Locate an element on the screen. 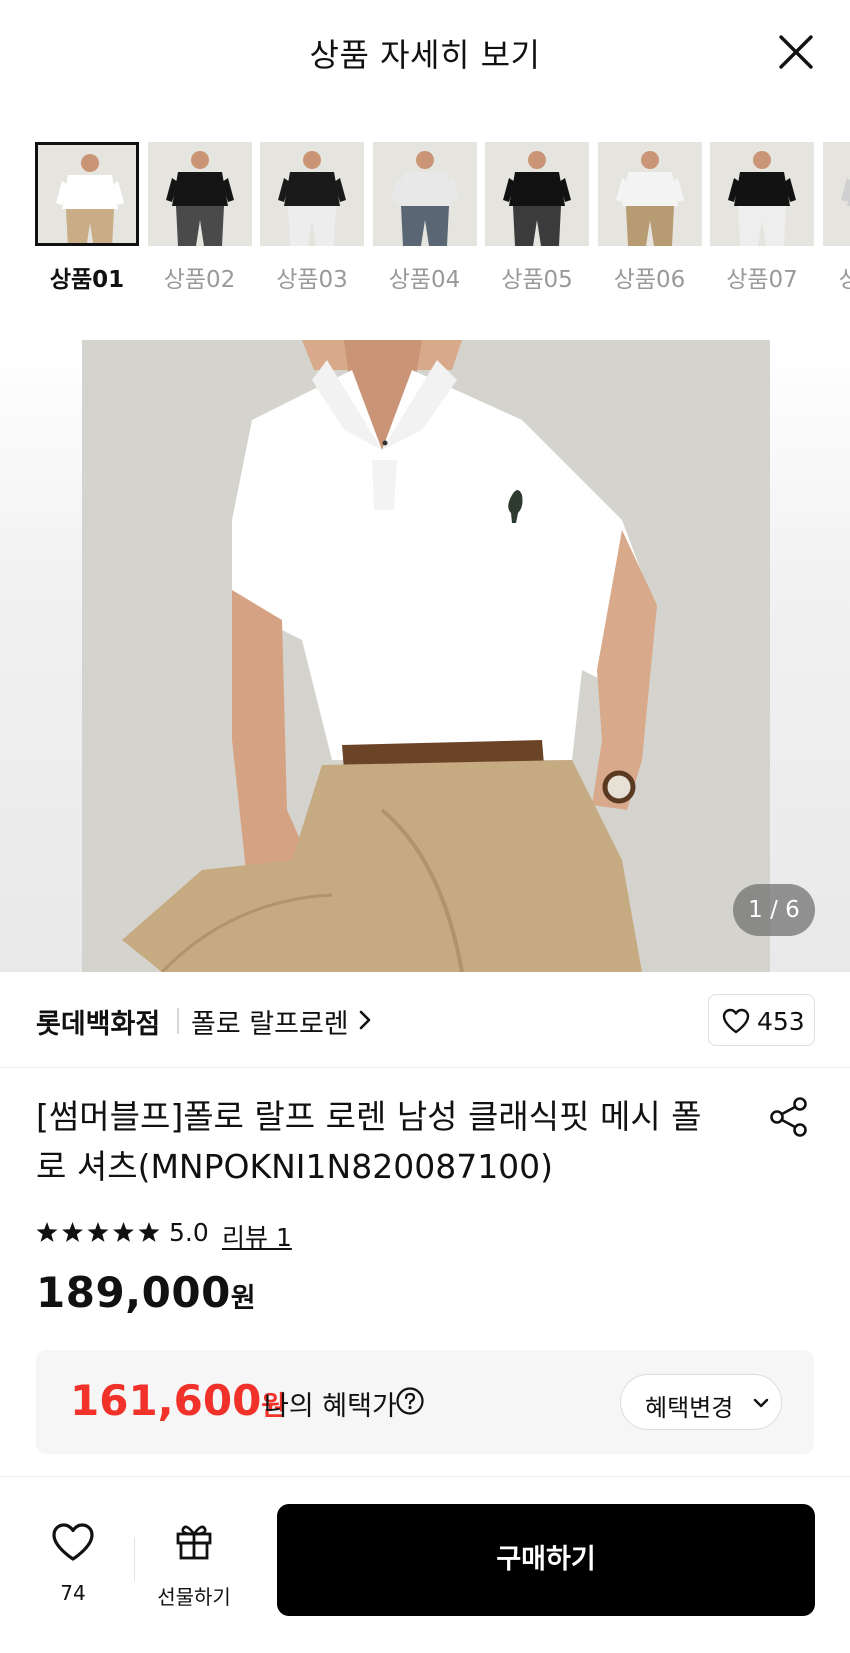 The height and width of the screenshot is (1653, 850). thumbnail-item: 상품01 is located at coordinates (87, 222).